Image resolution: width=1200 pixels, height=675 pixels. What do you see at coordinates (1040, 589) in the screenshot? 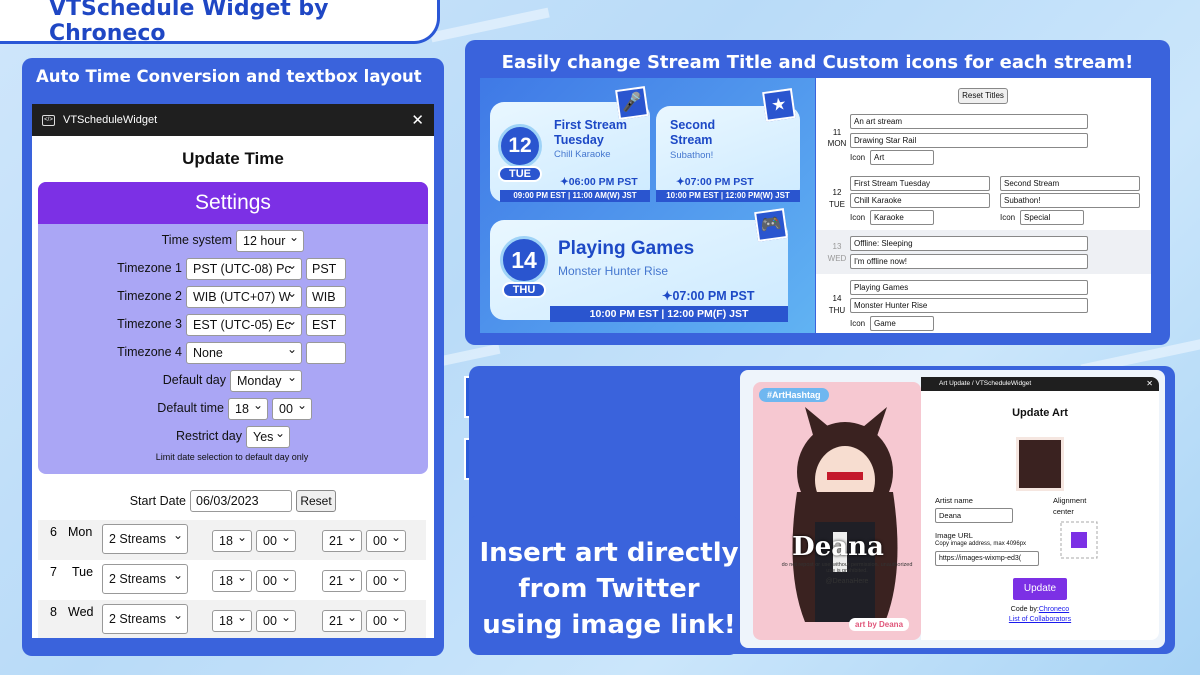
I see `update-button: Update` at bounding box center [1040, 589].